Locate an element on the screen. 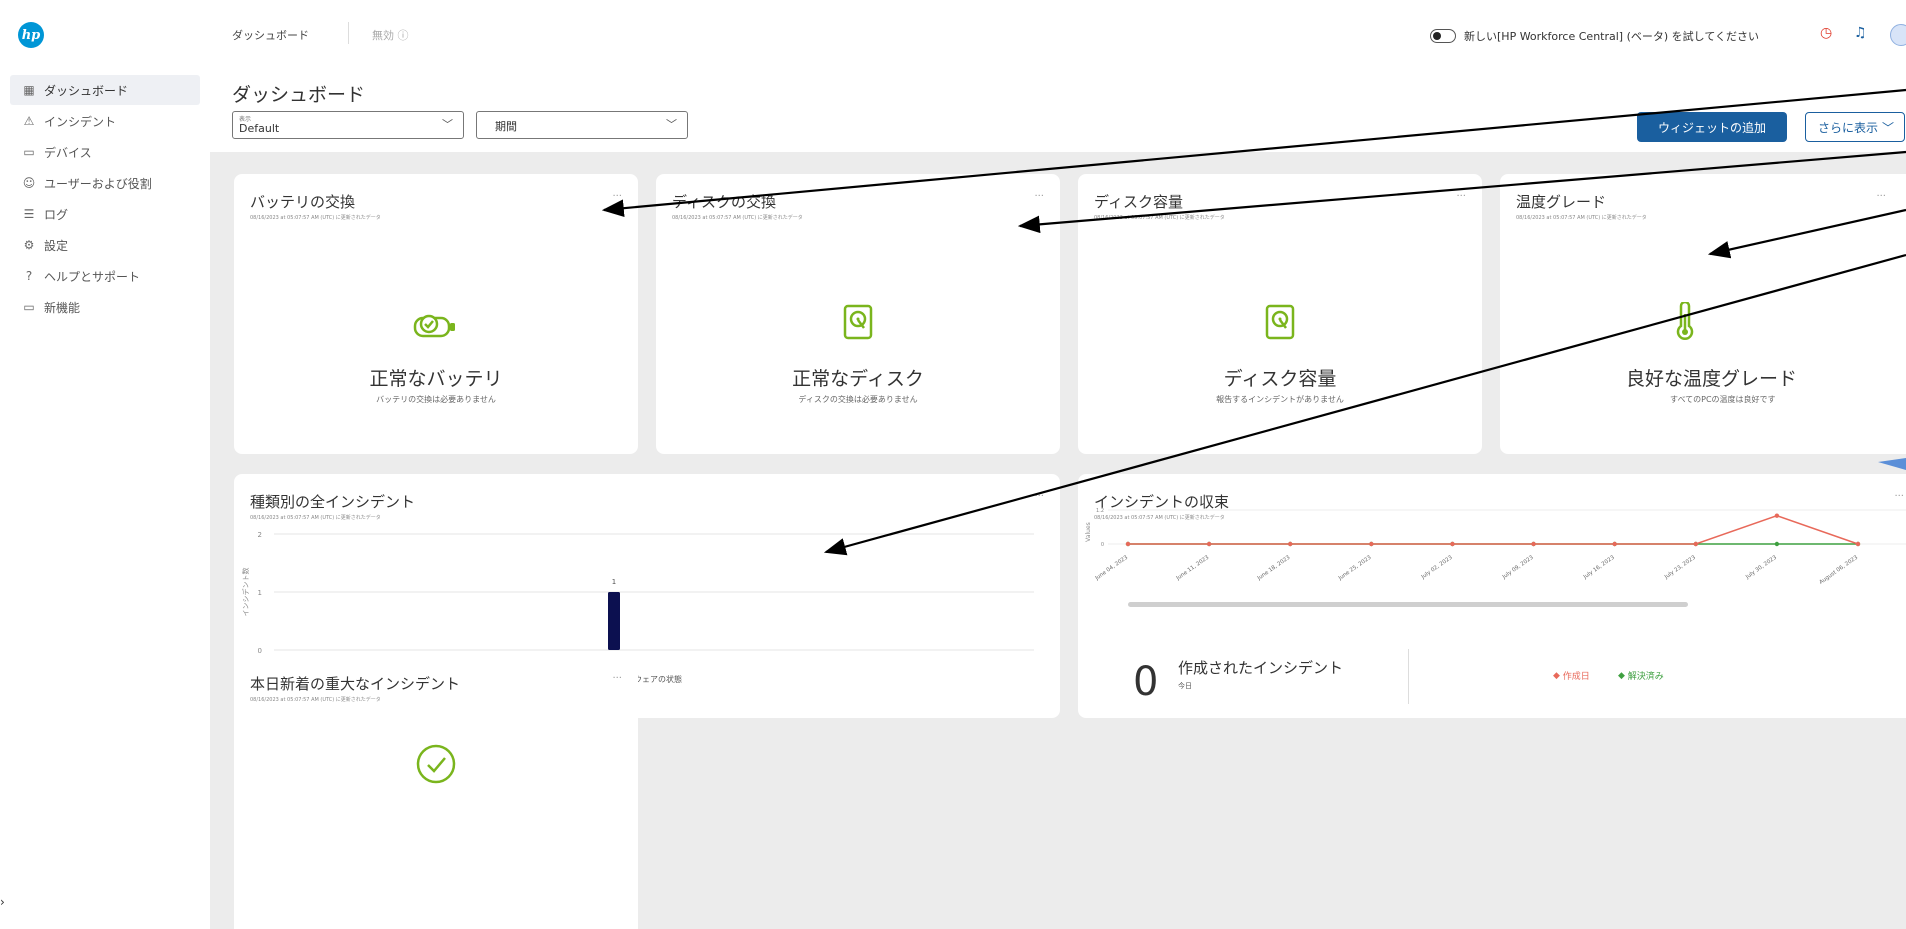 This screenshot has height=929, width=1906. created-count-label: 作成されたインシデント is located at coordinates (1261, 668).